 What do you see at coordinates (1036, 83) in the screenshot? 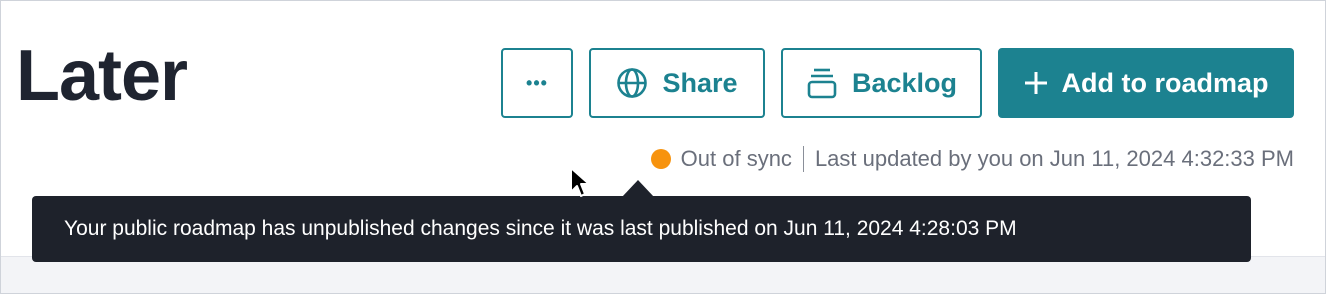
I see `plus-icon` at bounding box center [1036, 83].